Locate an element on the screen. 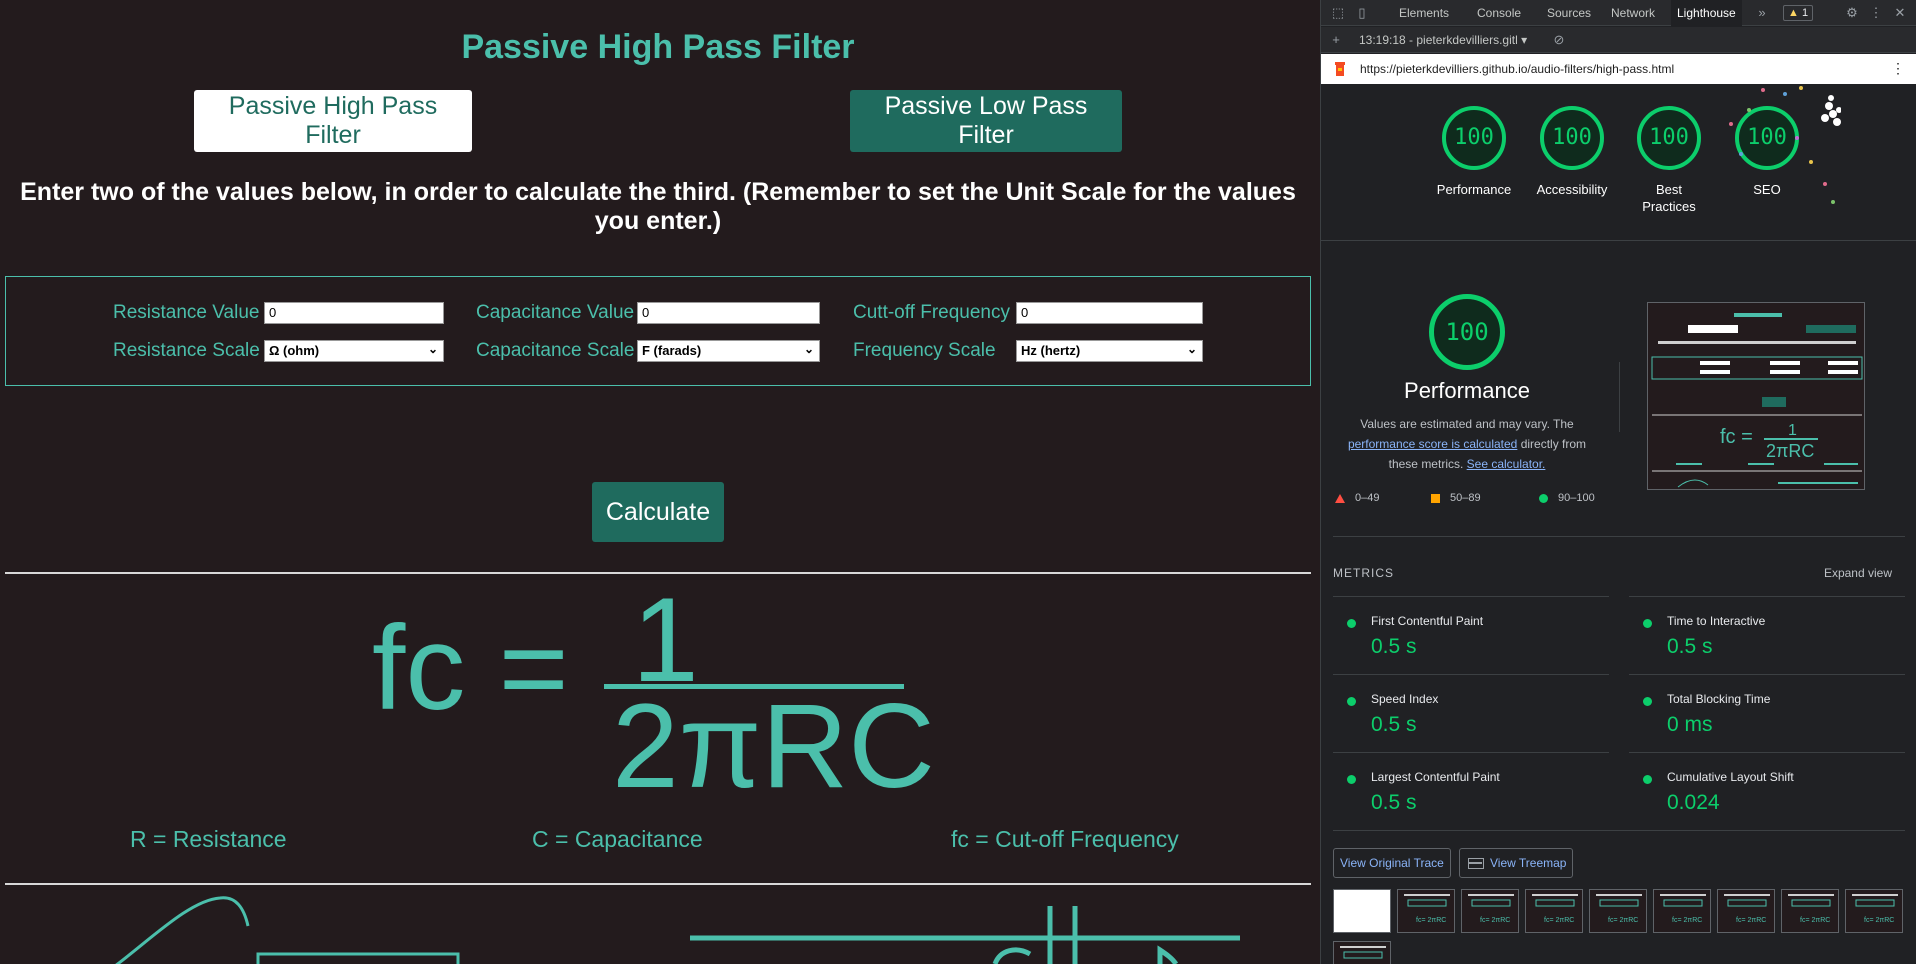  cutoff-frequency-label: Cutt-off Frequency is located at coordinates (932, 312).